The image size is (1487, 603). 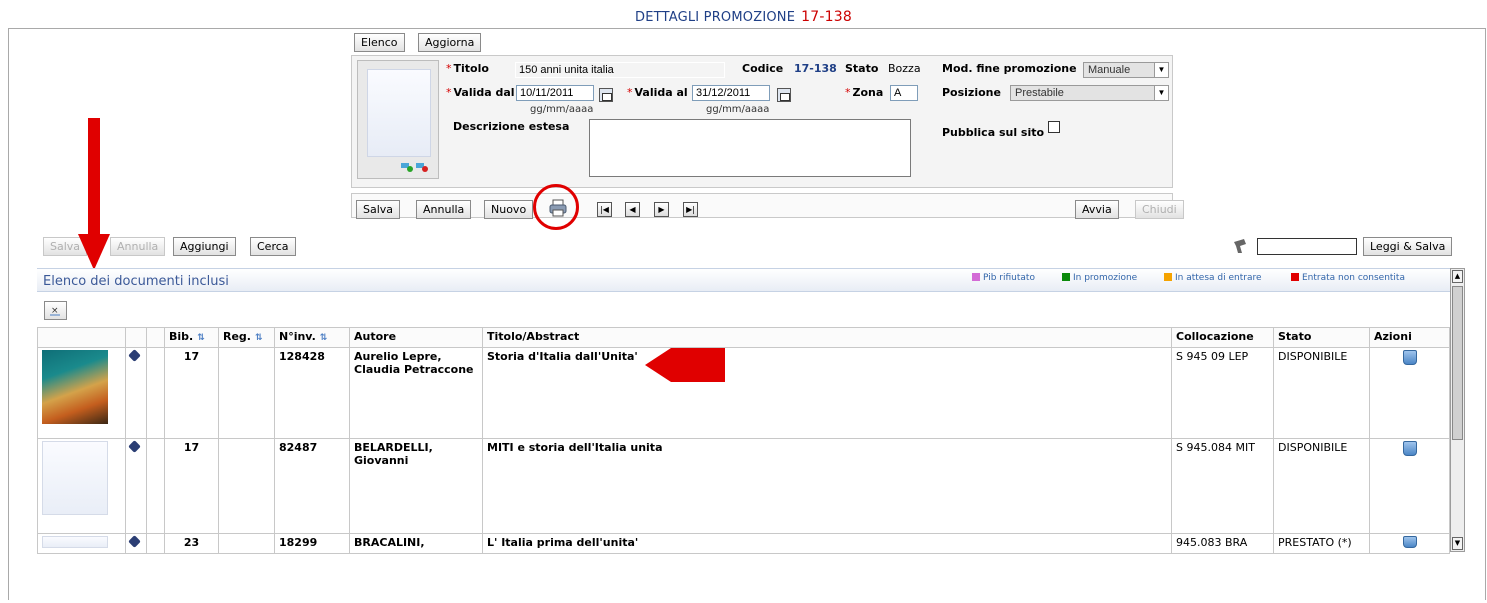 I want to click on col-titolo: Titolo/Abstract, so click(x=827, y=337).